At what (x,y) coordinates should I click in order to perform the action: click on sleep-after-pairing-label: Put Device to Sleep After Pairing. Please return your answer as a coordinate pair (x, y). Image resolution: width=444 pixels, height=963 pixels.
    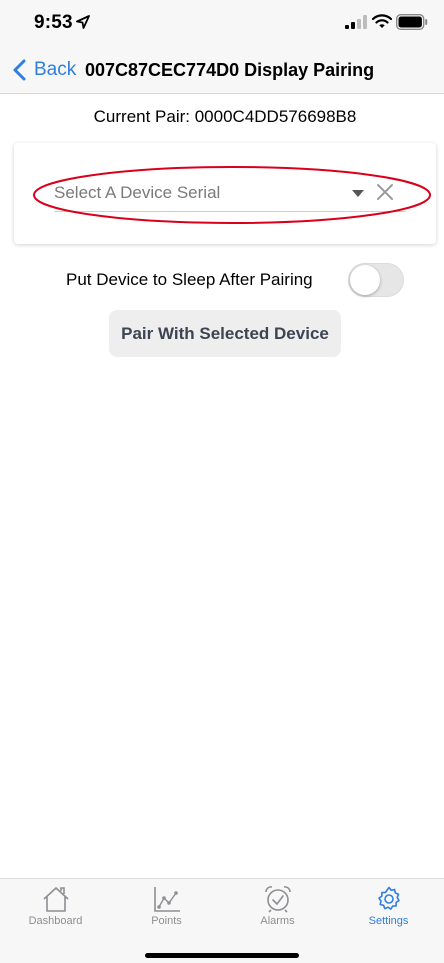
    Looking at the image, I should click on (189, 279).